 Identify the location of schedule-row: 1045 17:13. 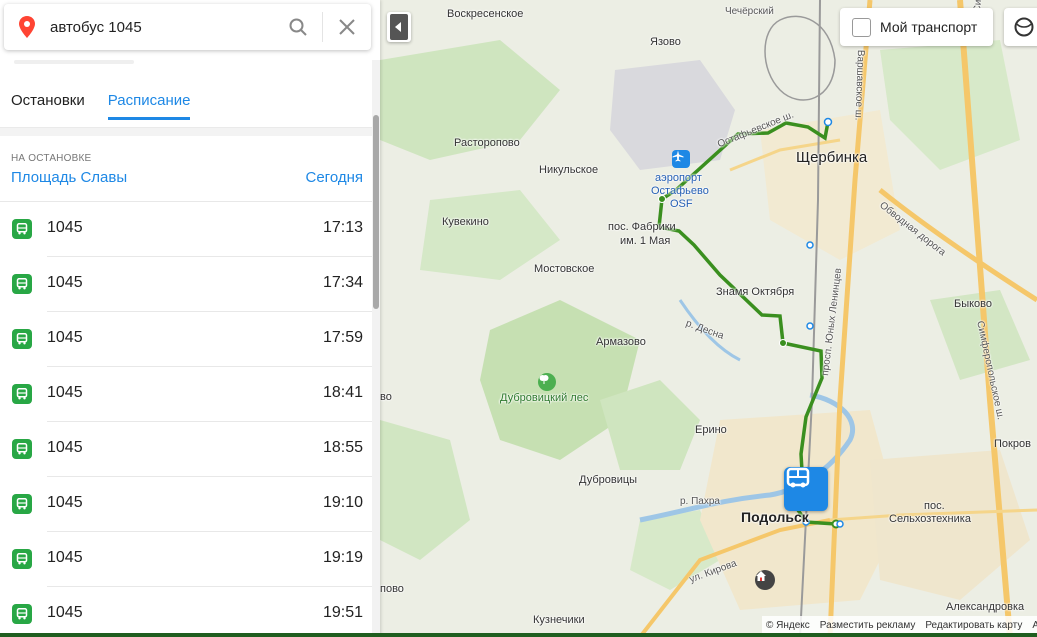
(186, 229).